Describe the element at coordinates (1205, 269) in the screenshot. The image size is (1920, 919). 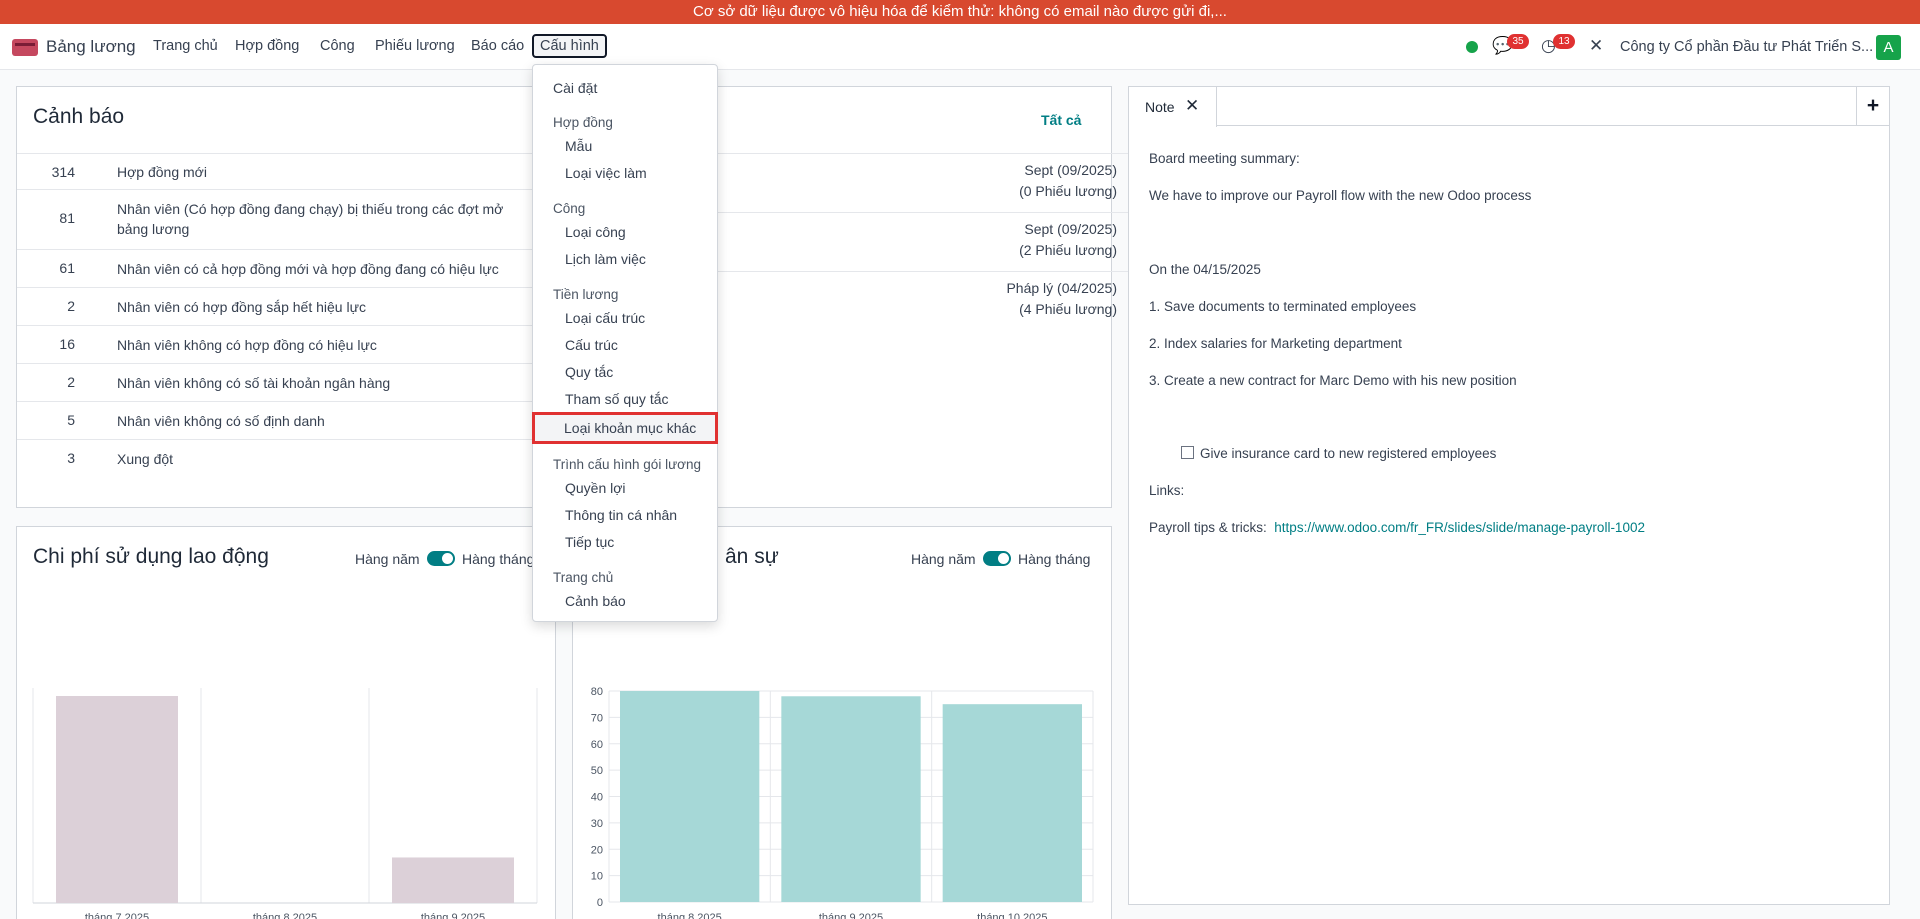
I see `note-line: On the 04/15/2025` at that location.